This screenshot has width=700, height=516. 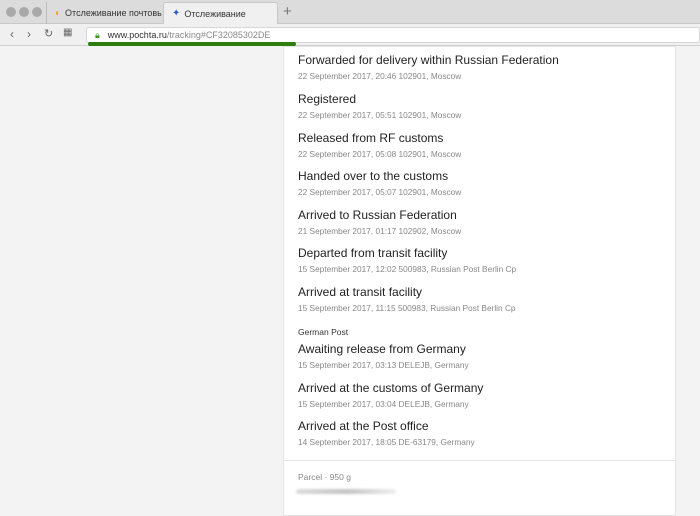 What do you see at coordinates (113, 13) in the screenshot?
I see `tab-label: Отслеживание почтовых от` at bounding box center [113, 13].